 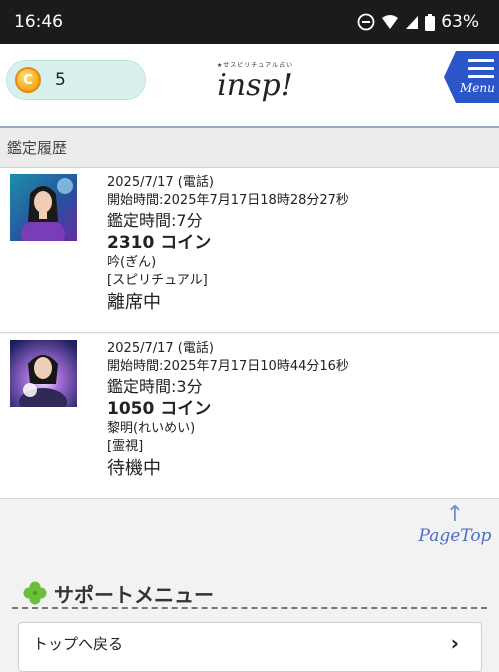 I want to click on page-top-label: PageTop, so click(x=455, y=536).